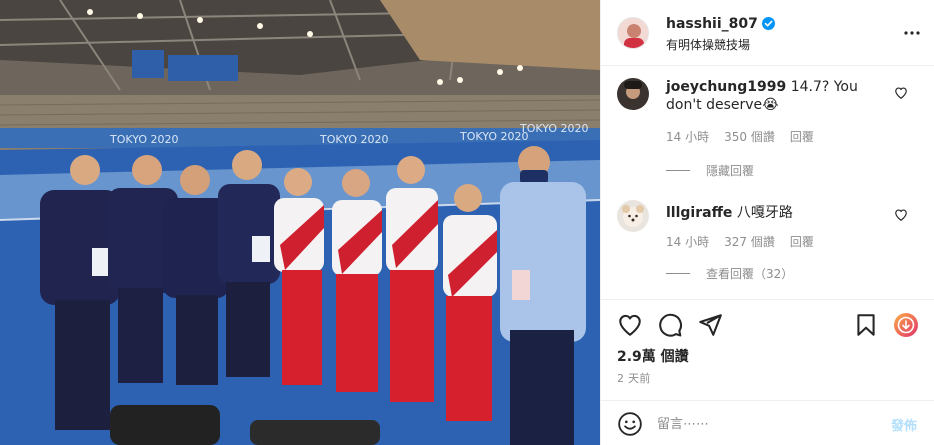 This screenshot has height=445, width=934. Describe the element at coordinates (912, 33) in the screenshot. I see `more-options-icon` at that location.